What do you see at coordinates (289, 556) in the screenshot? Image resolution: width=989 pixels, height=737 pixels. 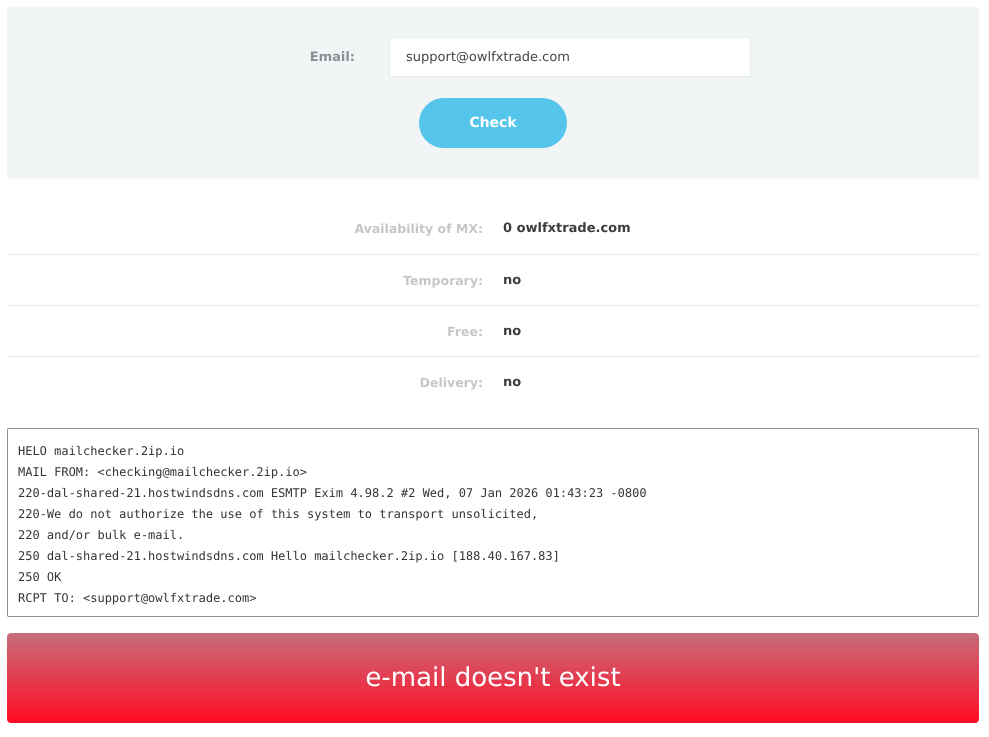 I see `log-line: 250 dal-shared-21.hostwindsdns.com Hello mailchecker.2ip.io [188.40.167.83]` at bounding box center [289, 556].